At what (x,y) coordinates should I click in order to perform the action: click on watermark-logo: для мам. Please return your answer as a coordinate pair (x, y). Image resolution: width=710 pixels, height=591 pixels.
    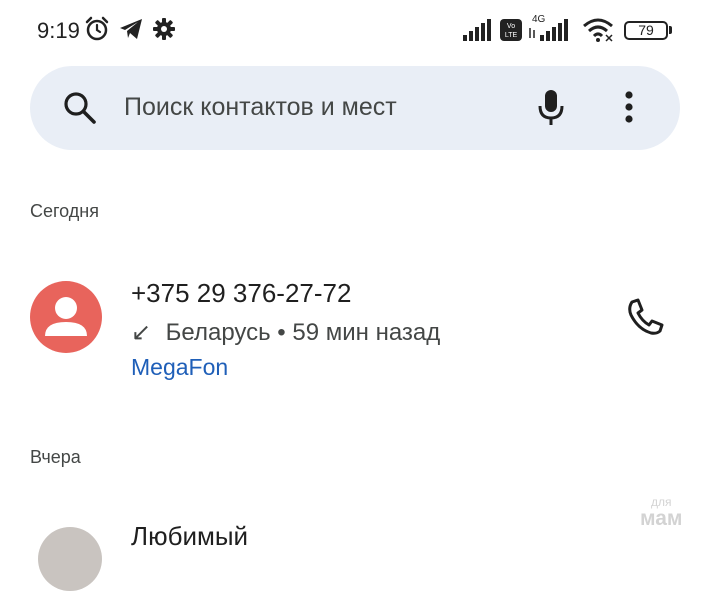
    Looking at the image, I should click on (661, 512).